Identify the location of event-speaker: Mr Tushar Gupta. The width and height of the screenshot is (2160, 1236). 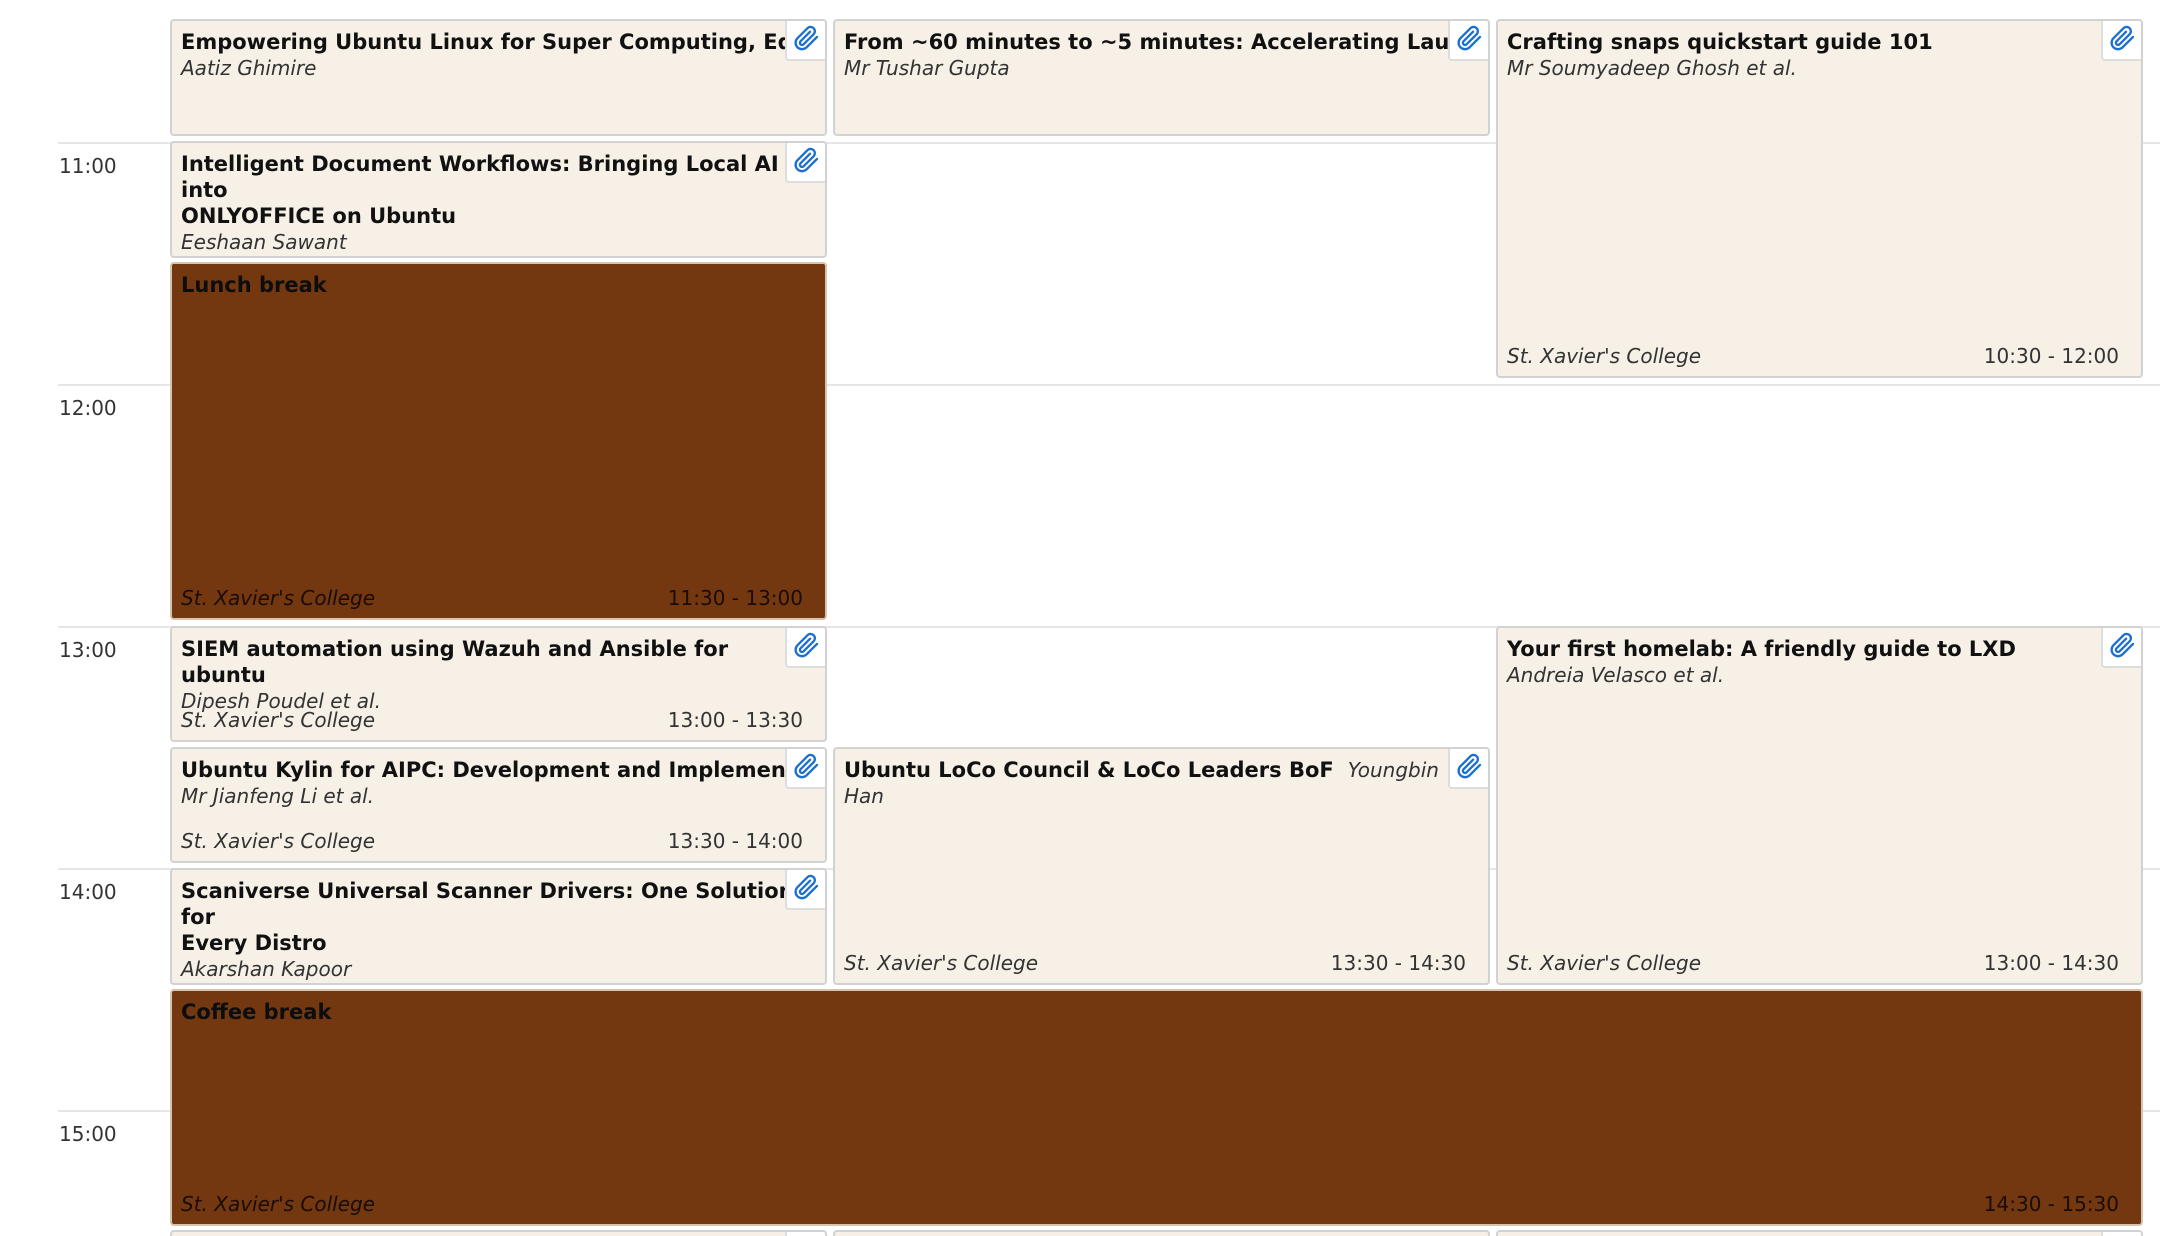
(927, 68).